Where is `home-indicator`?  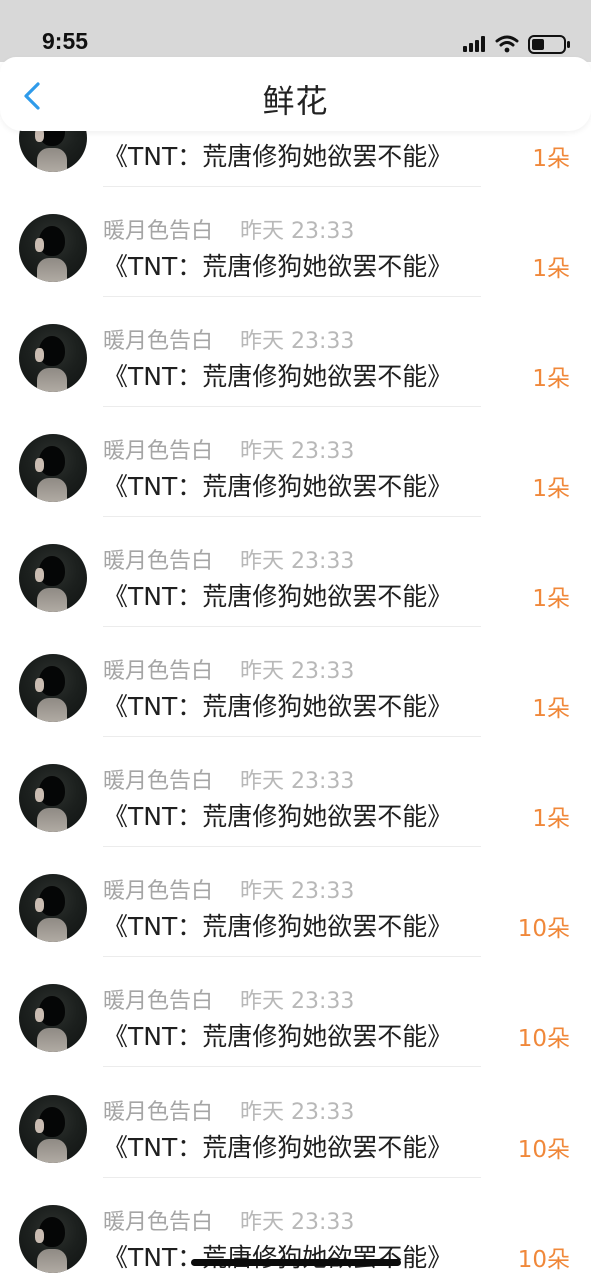 home-indicator is located at coordinates (296, 1262).